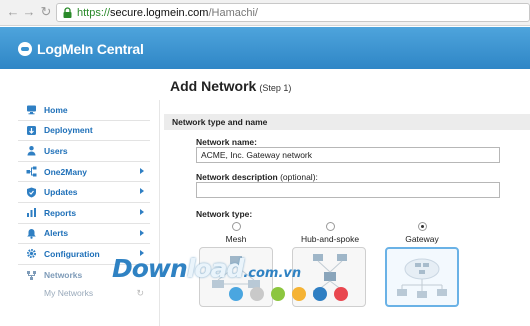 The image size is (530, 326). I want to click on type-option-mesh: Mesh, so click(236, 233).